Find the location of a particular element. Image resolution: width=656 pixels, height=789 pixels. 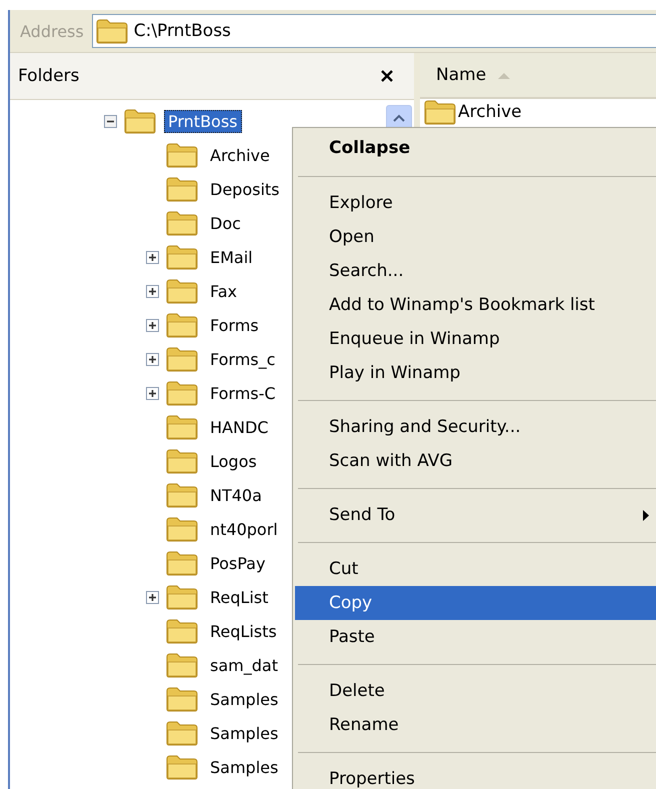

tree-item: Forms_c is located at coordinates (243, 359).